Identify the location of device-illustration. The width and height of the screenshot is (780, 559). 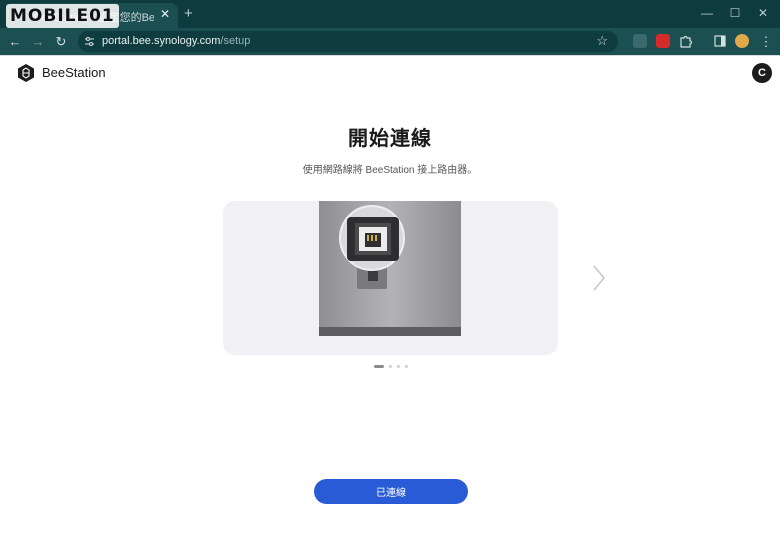
(390, 268).